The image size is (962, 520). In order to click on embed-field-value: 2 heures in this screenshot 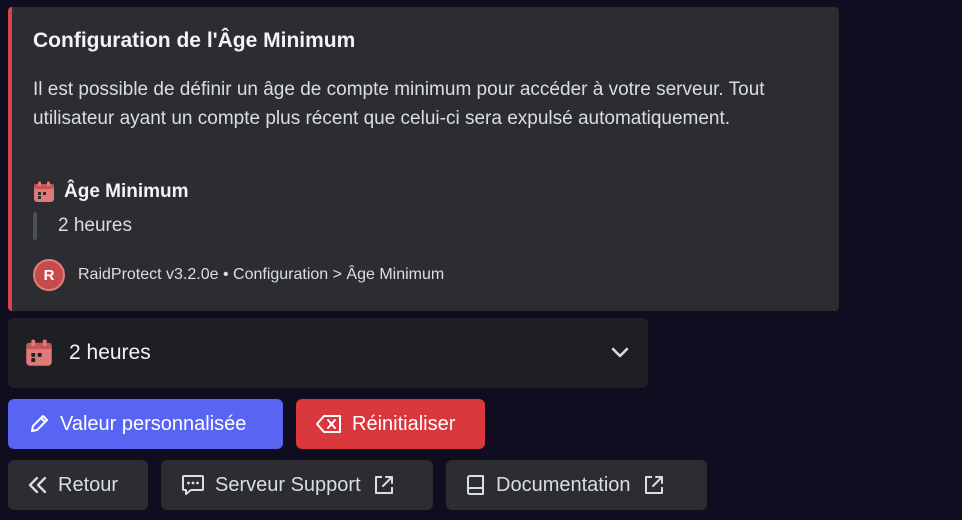, I will do `click(82, 226)`.